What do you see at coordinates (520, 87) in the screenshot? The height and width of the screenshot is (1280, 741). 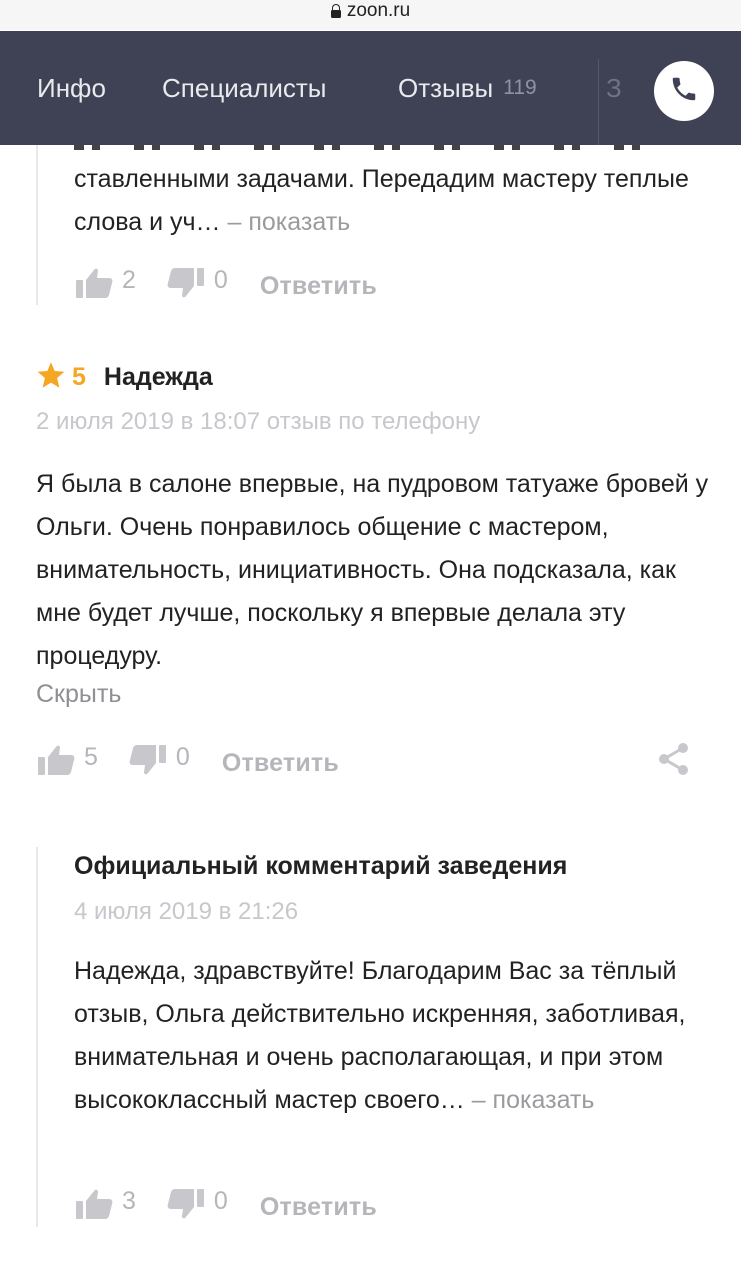 I see `tab-reviews-count: 119` at bounding box center [520, 87].